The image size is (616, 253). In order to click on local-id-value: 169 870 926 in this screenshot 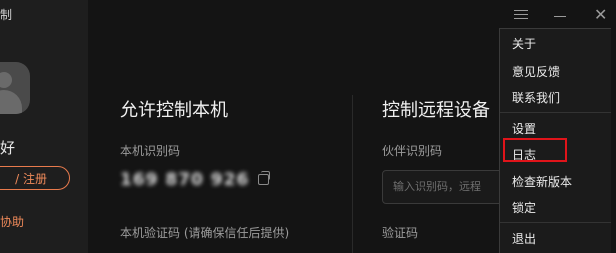, I will do `click(185, 180)`.